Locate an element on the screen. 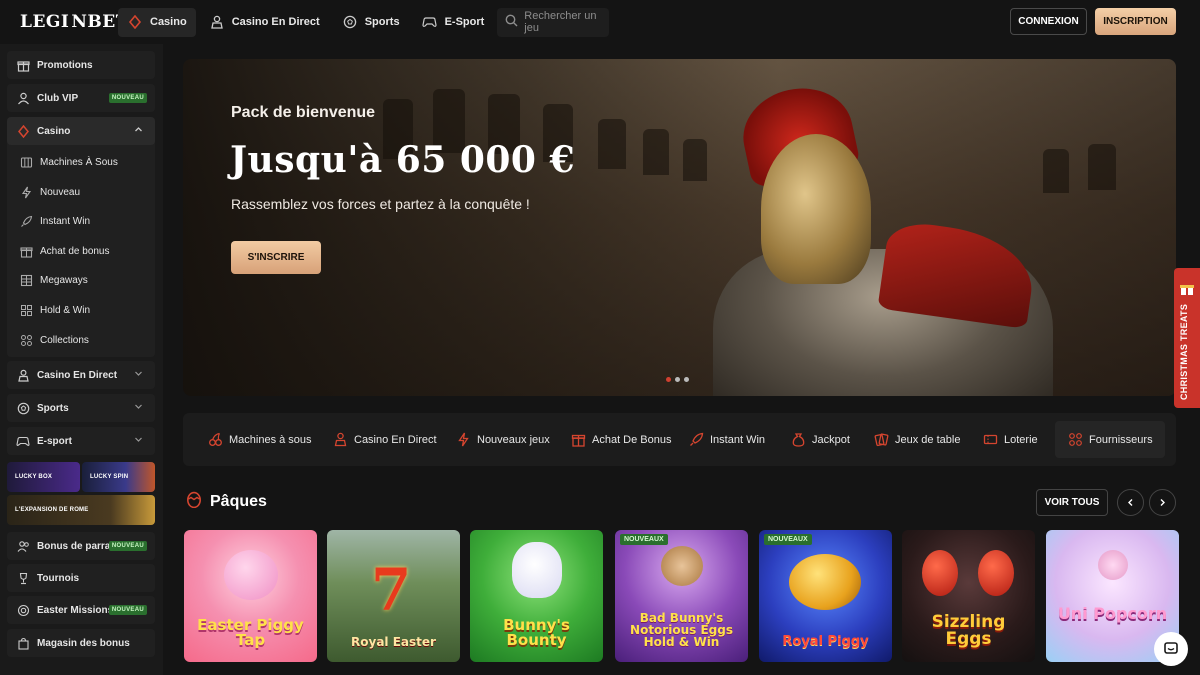  money-bag-icon is located at coordinates (798, 440).